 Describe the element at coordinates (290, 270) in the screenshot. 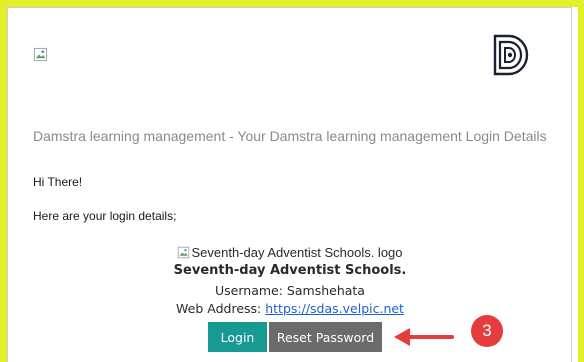

I see `school-name: Seventh-day Adventist Schools.` at that location.